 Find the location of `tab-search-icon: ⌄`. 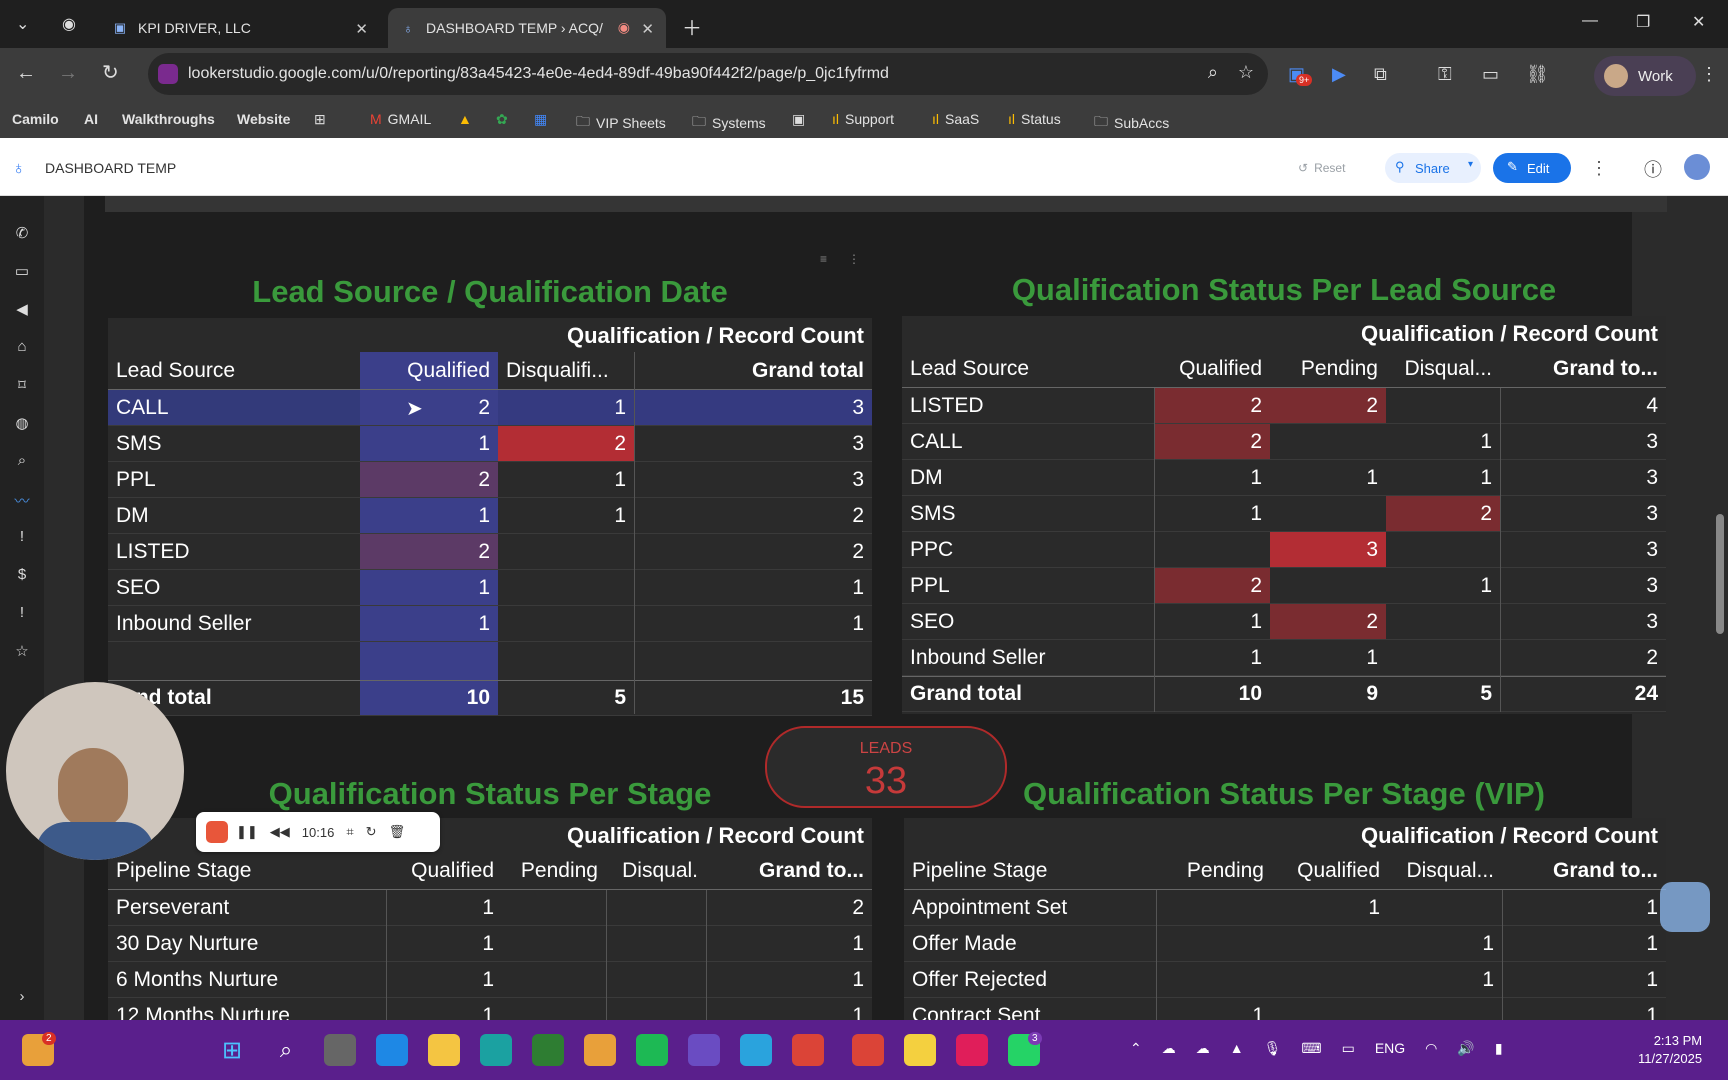

tab-search-icon: ⌄ is located at coordinates (22, 24).